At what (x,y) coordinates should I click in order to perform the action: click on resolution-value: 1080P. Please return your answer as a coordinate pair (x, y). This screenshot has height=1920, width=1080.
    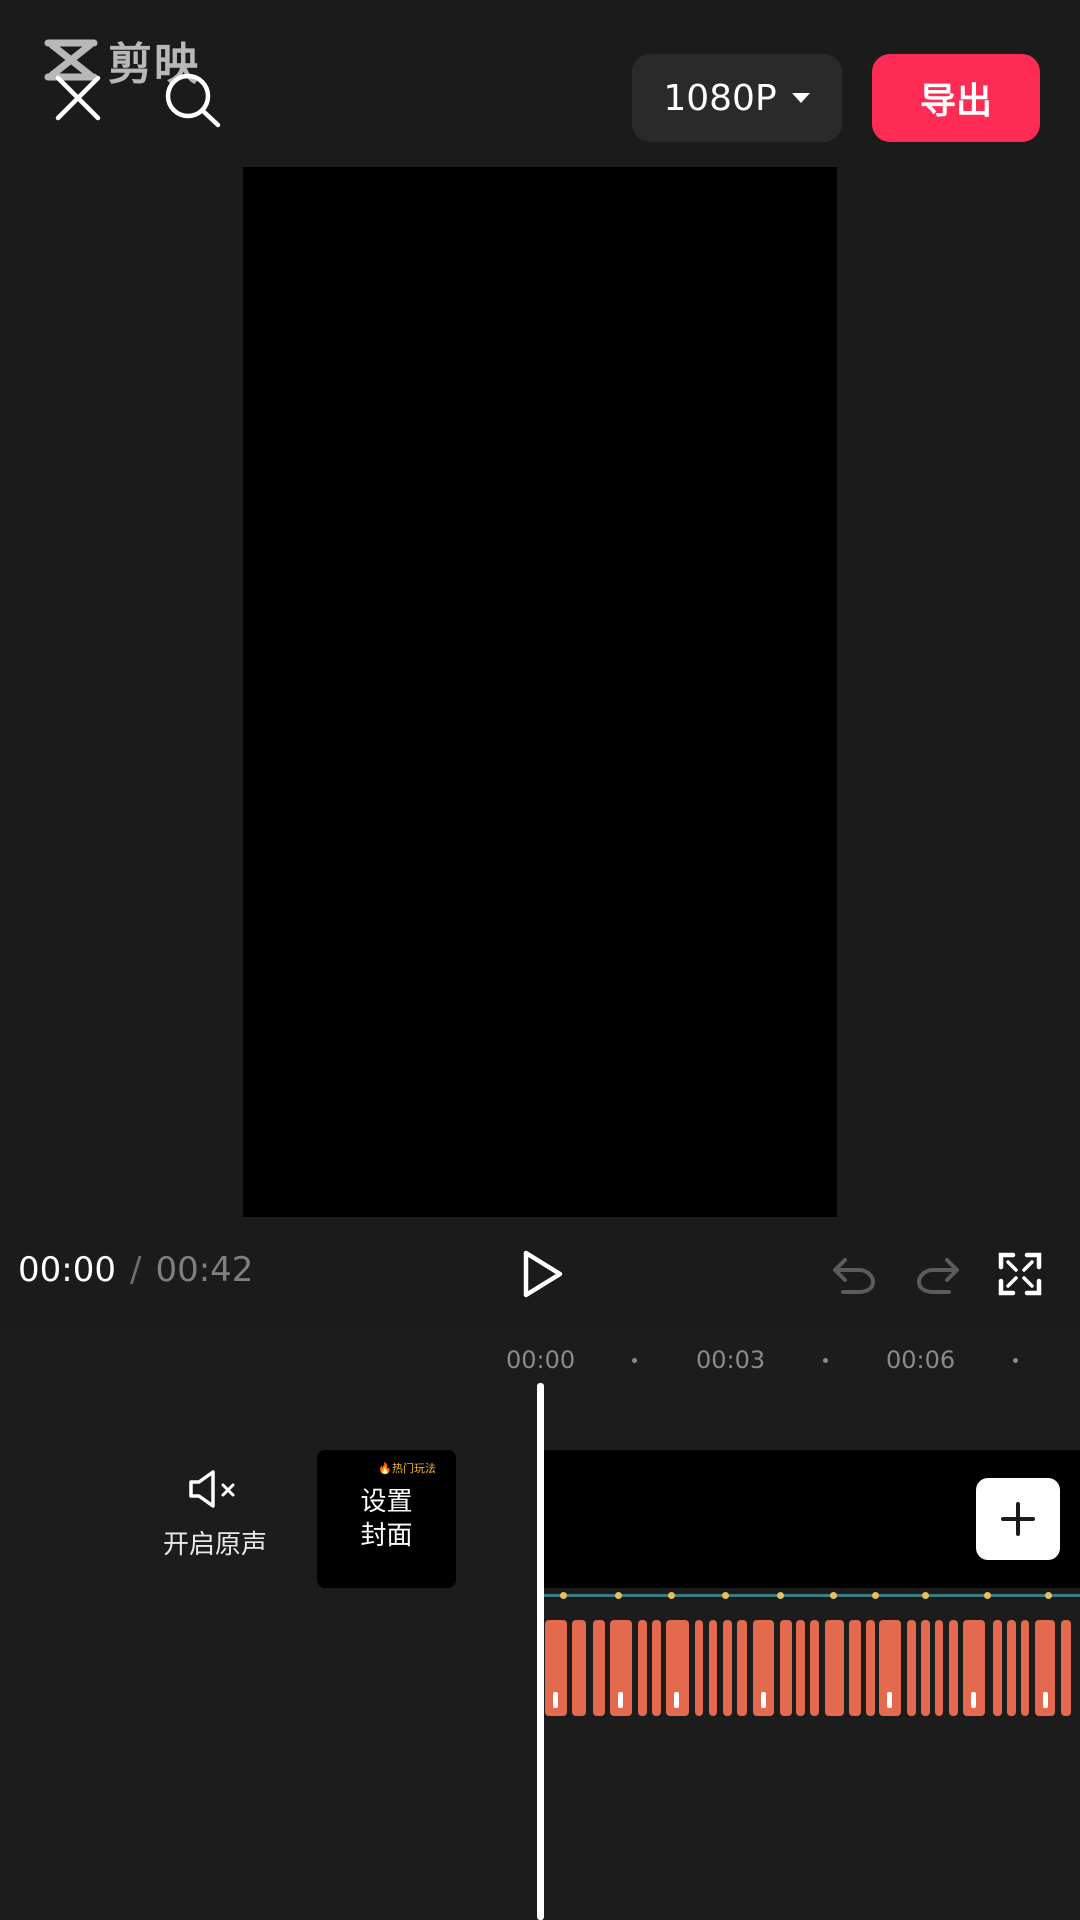
    Looking at the image, I should click on (720, 98).